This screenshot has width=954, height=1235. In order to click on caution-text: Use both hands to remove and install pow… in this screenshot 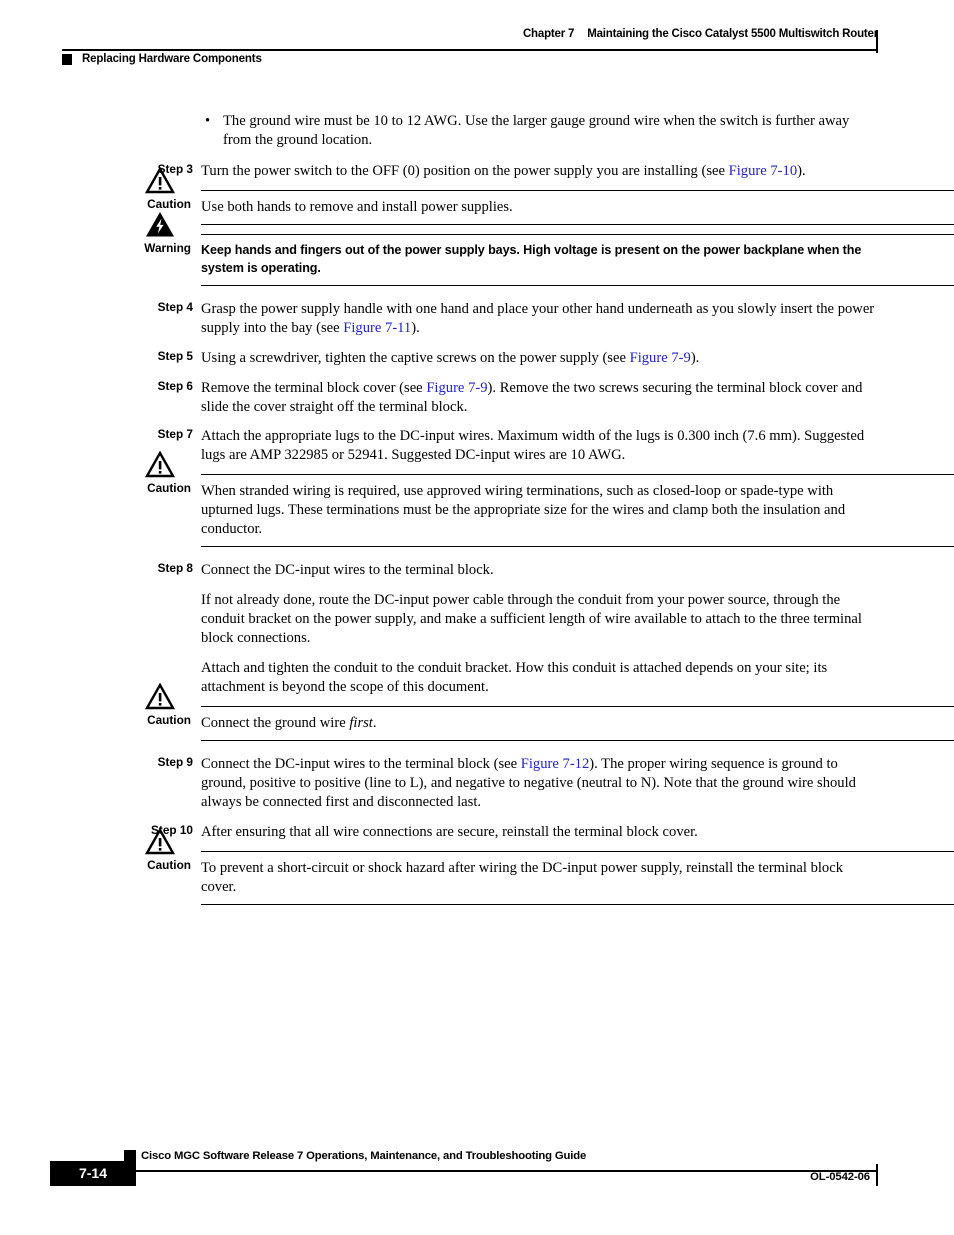, I will do `click(357, 206)`.